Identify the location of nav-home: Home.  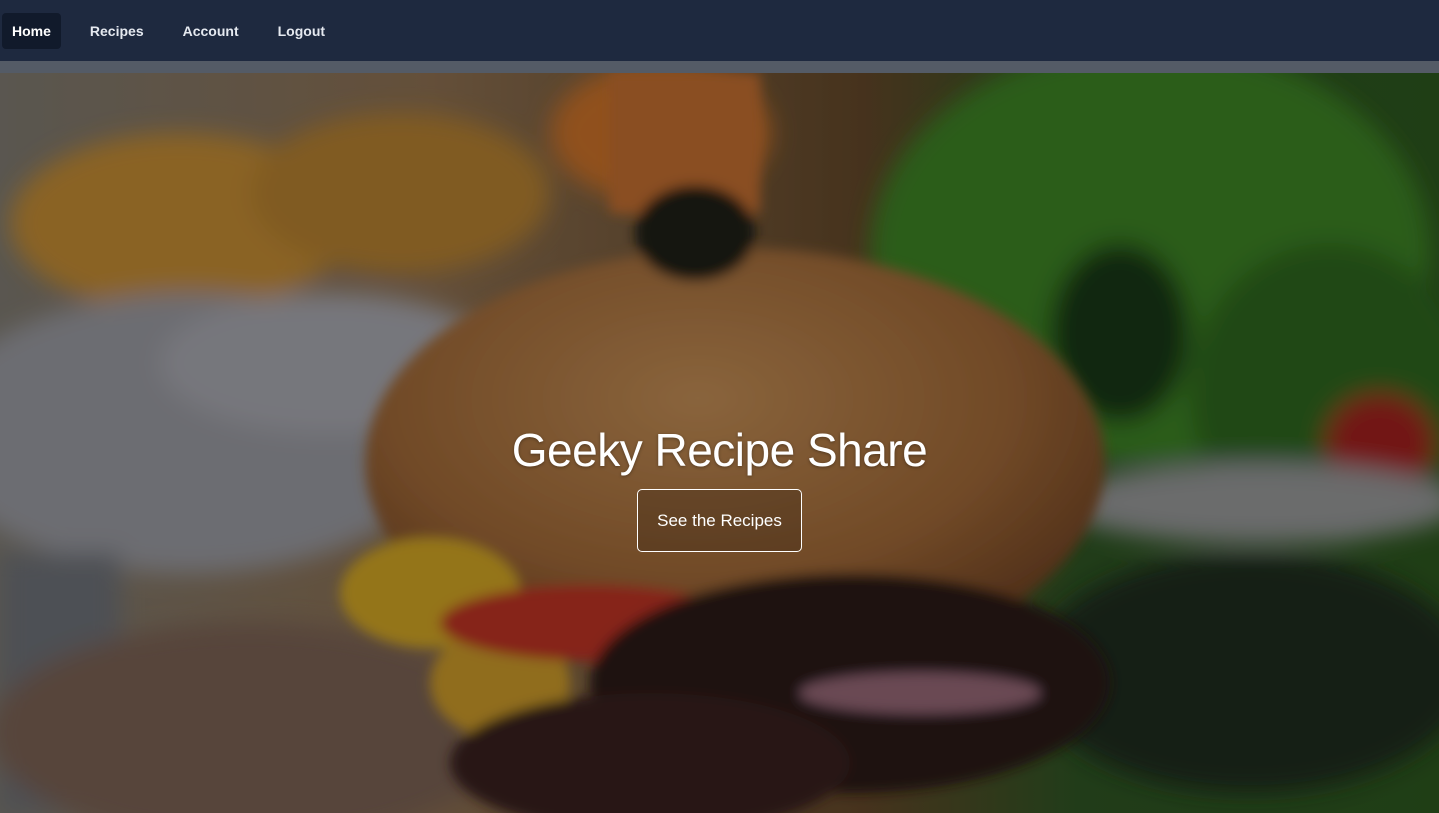
(31, 30).